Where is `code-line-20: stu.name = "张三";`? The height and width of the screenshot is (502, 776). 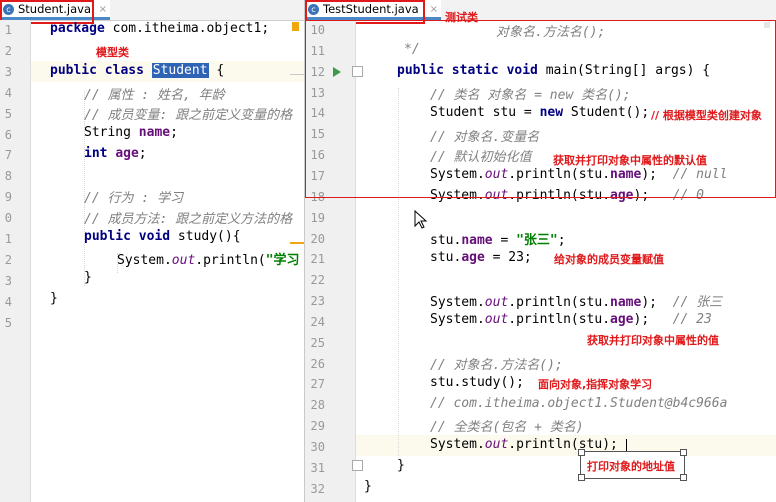
code-line-20: stu.name = "张三"; is located at coordinates (498, 238).